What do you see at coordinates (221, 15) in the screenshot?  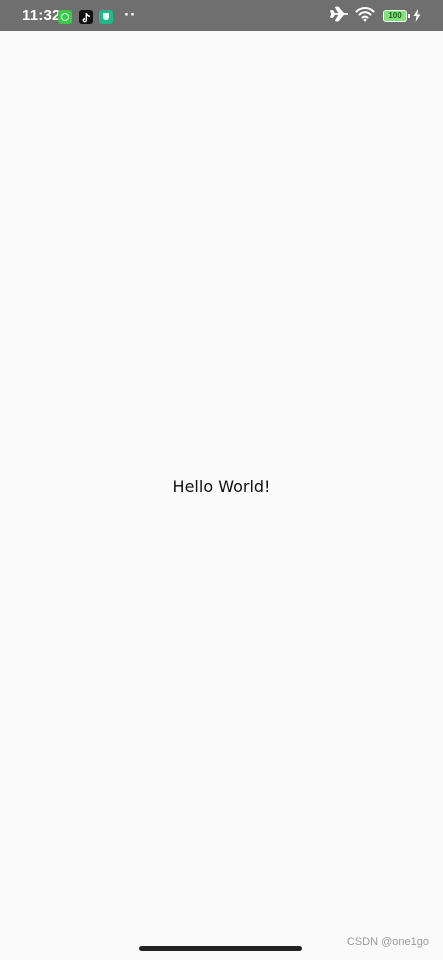 I see `status-bar: 11:32 ·· 100` at bounding box center [221, 15].